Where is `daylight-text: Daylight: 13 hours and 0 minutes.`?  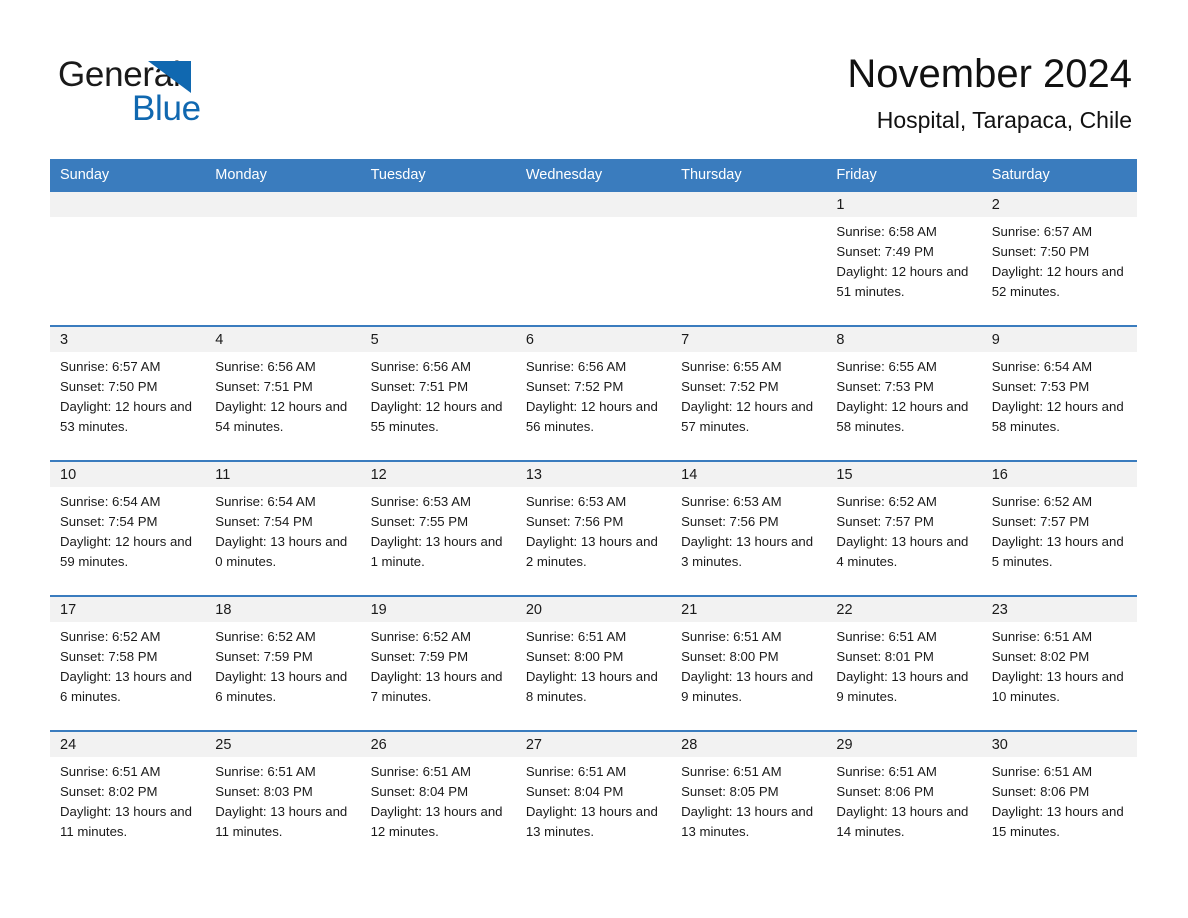
daylight-text: Daylight: 13 hours and 0 minutes. is located at coordinates (281, 551).